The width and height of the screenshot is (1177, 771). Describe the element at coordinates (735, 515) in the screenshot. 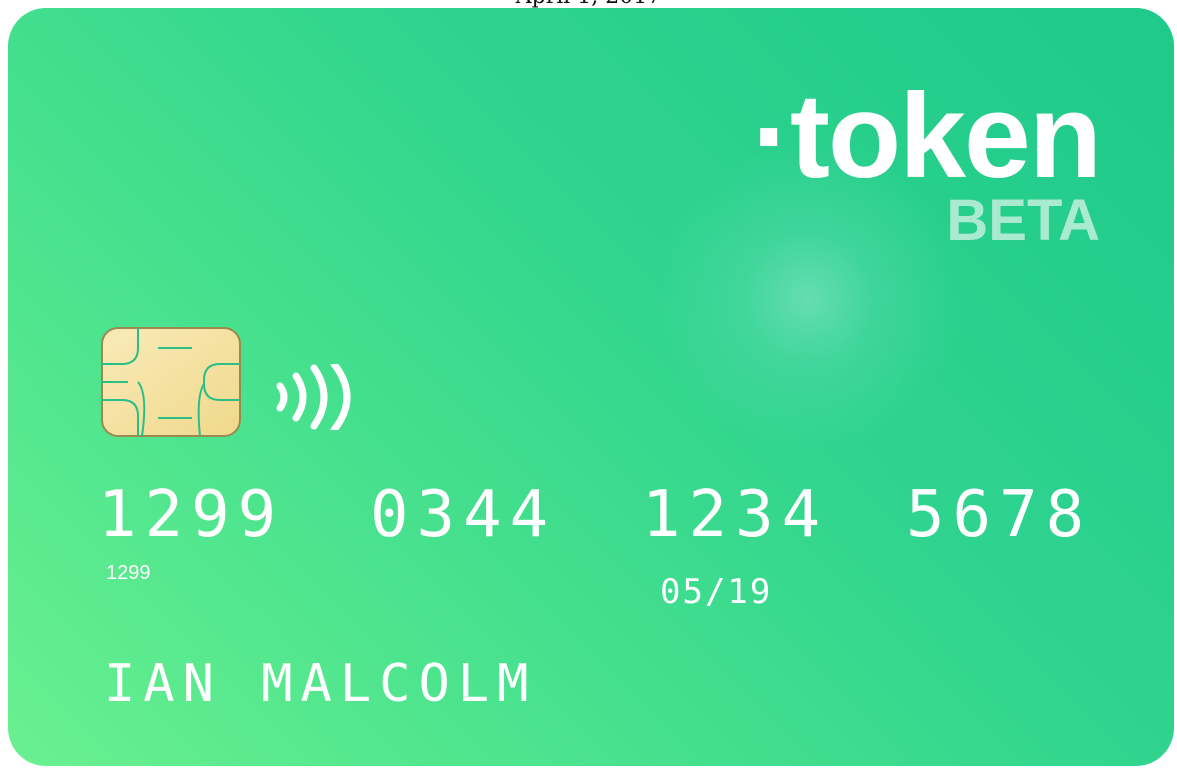

I see `card-number-group-3: 1234` at that location.